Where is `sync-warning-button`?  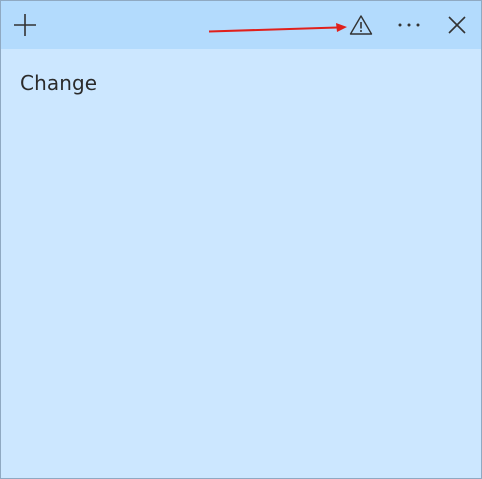 sync-warning-button is located at coordinates (361, 25).